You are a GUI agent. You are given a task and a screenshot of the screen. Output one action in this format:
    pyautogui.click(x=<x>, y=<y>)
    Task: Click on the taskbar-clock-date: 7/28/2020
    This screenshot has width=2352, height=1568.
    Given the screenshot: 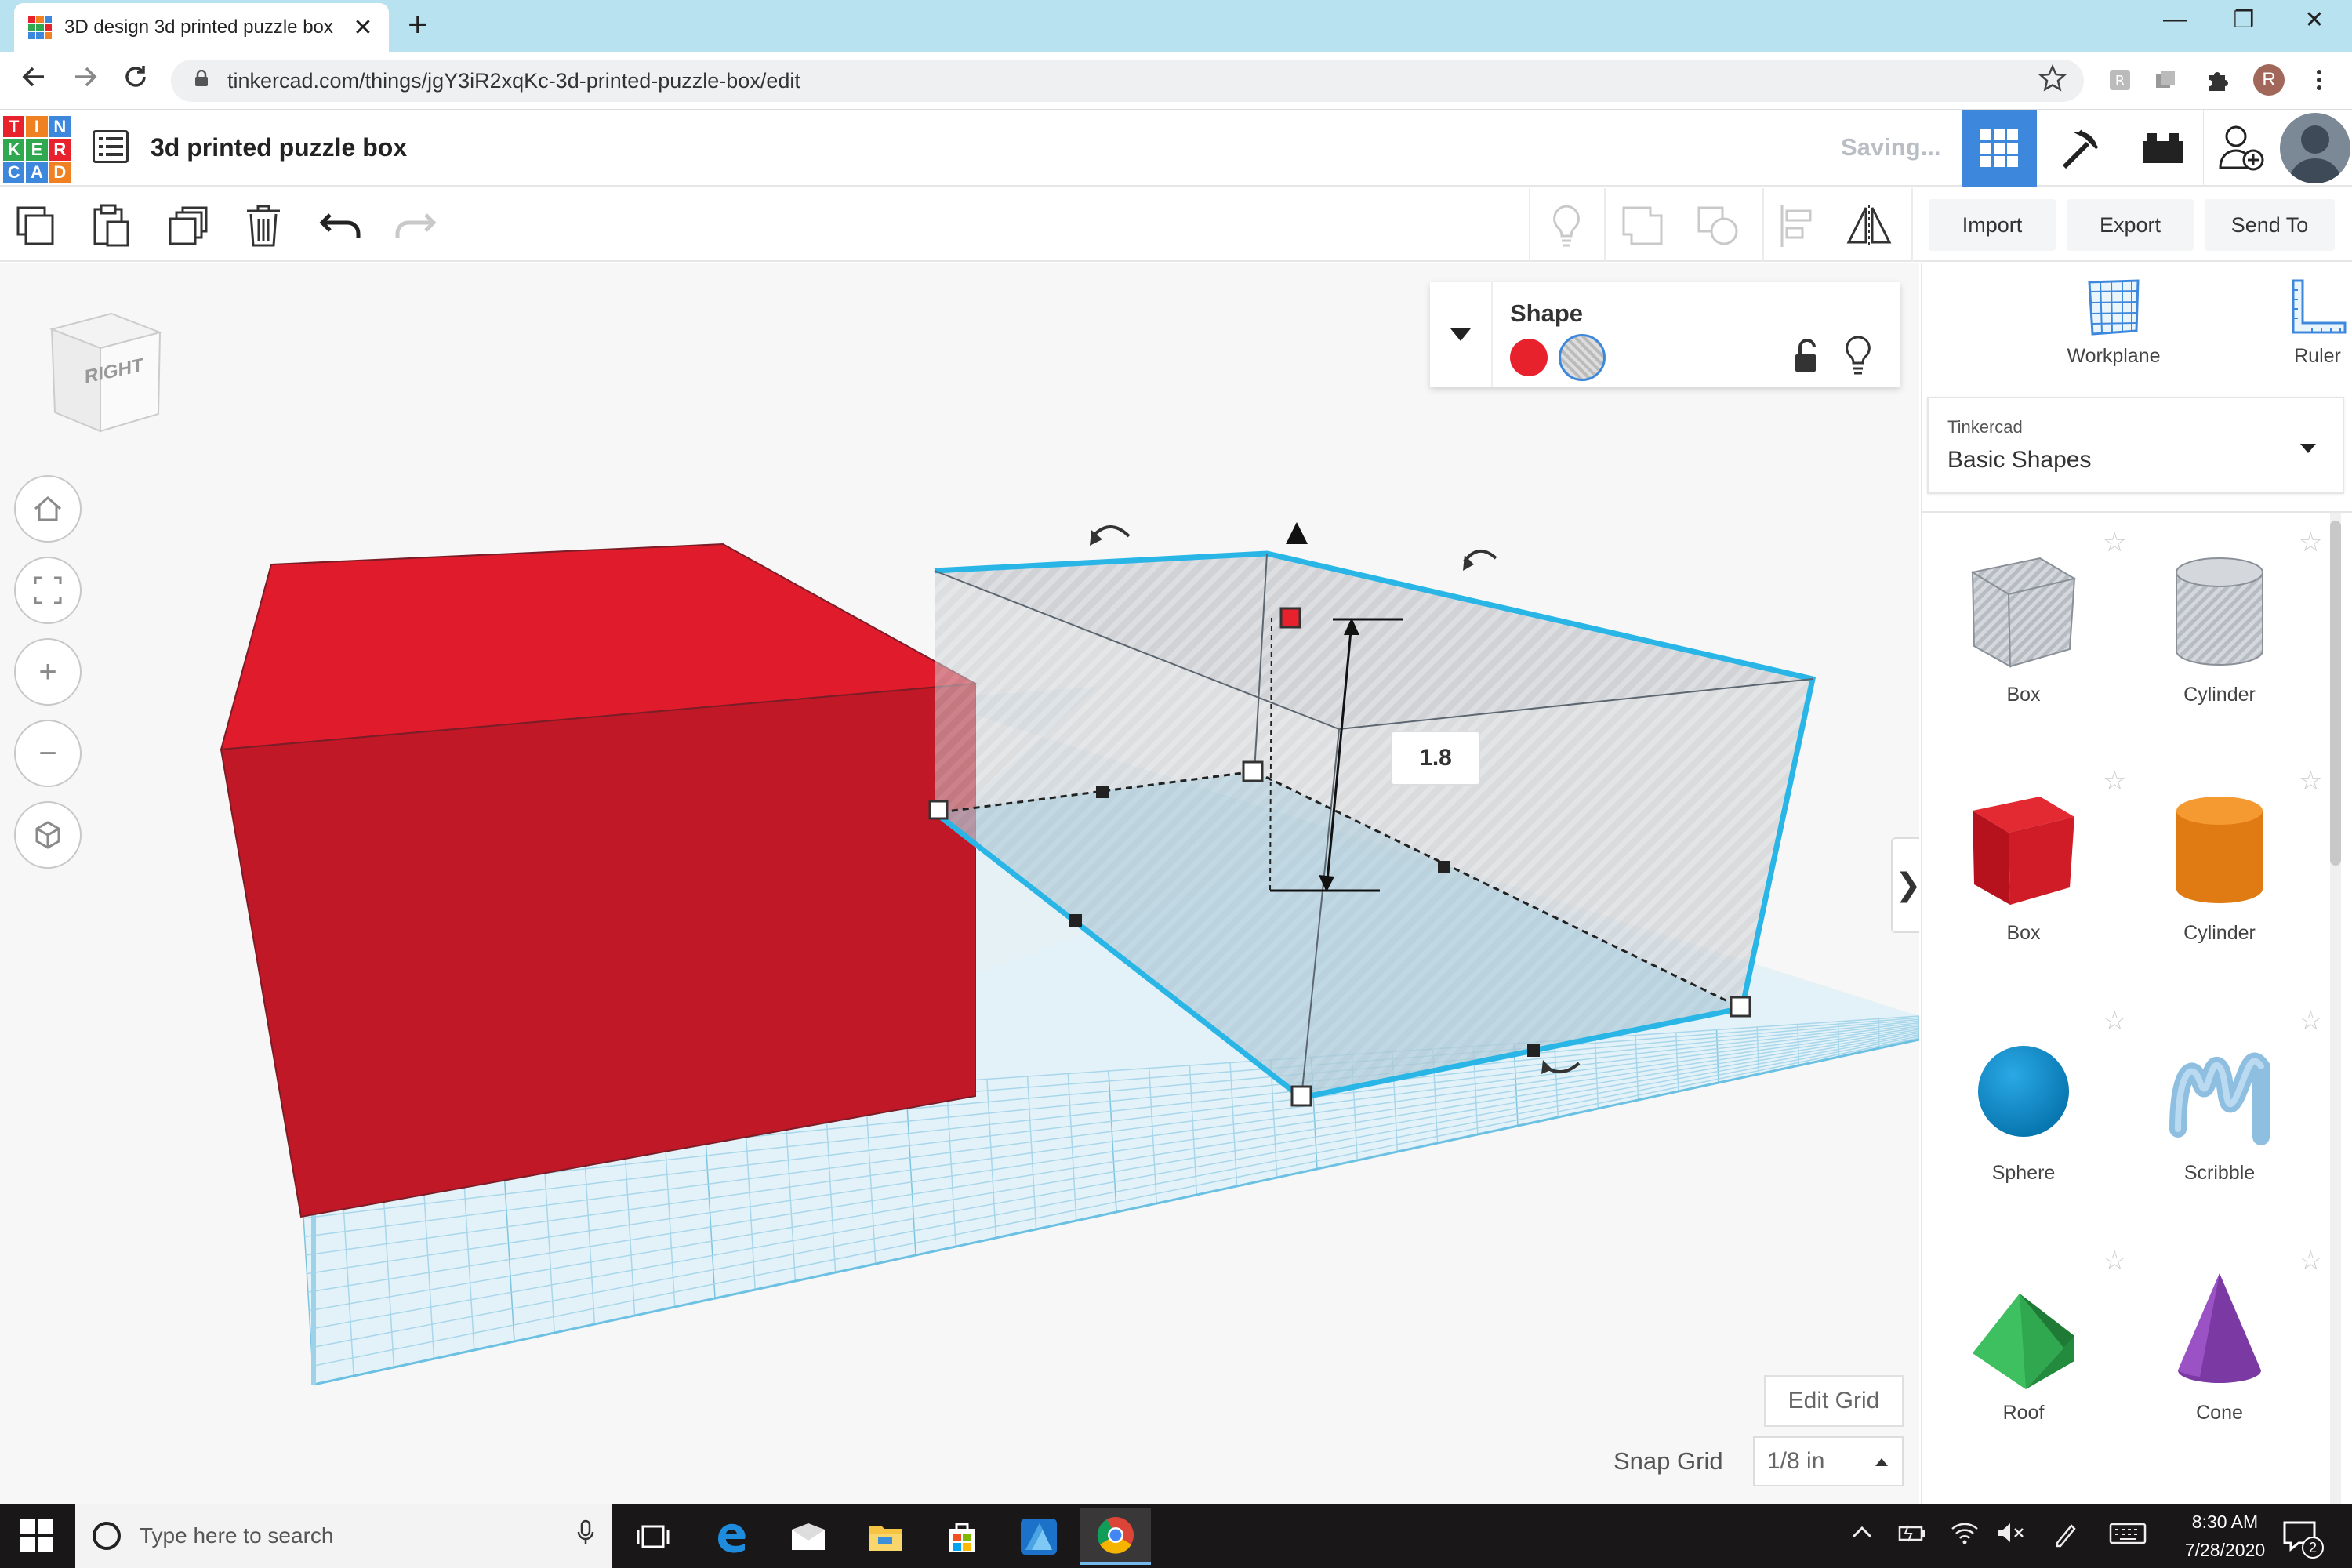 What is the action you would take?
    pyautogui.click(x=2225, y=1550)
    